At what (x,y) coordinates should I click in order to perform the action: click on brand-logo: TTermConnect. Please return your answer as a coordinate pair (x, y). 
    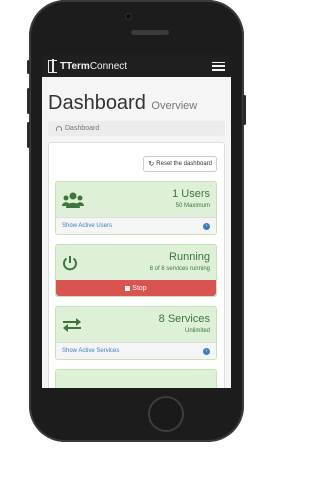
    Looking at the image, I should click on (88, 65).